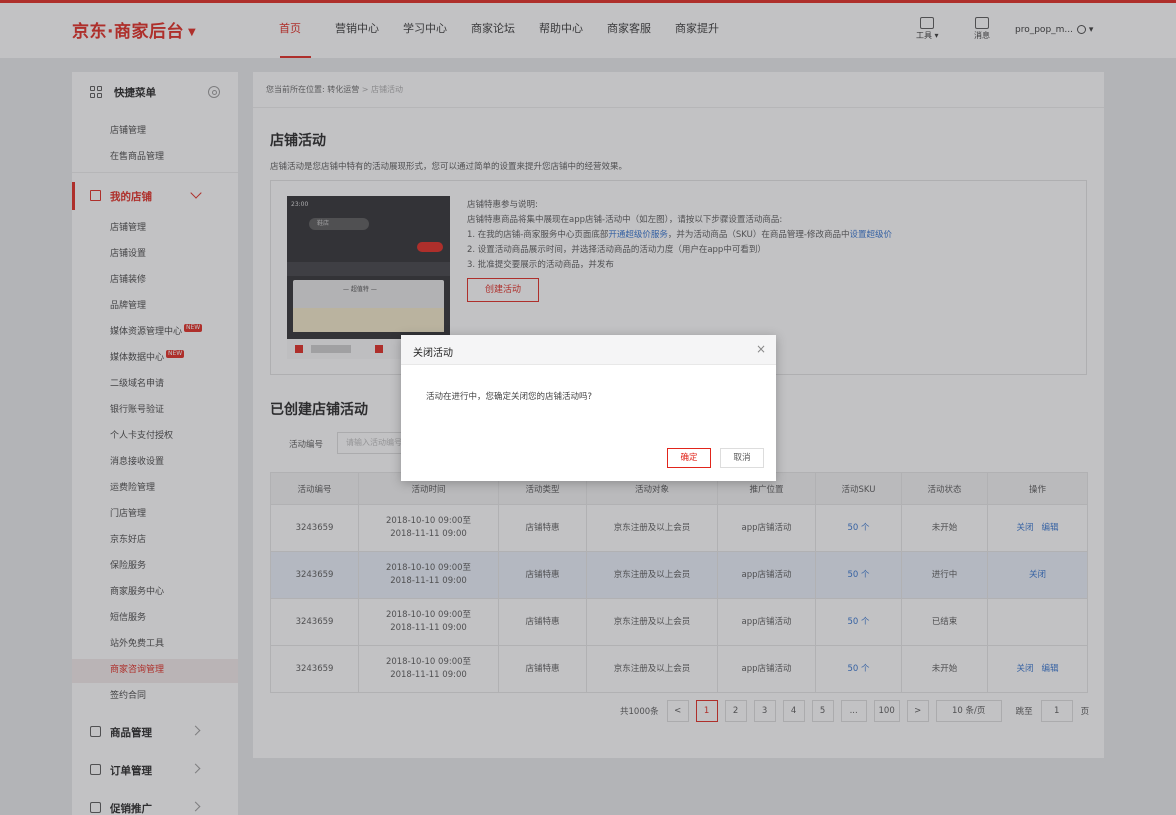 The width and height of the screenshot is (1176, 815). I want to click on close-activity-dialog: 关闭活动 × 活动在进行中，您确定关闭您的店铺活动吗? 确定 取消, so click(588, 408).